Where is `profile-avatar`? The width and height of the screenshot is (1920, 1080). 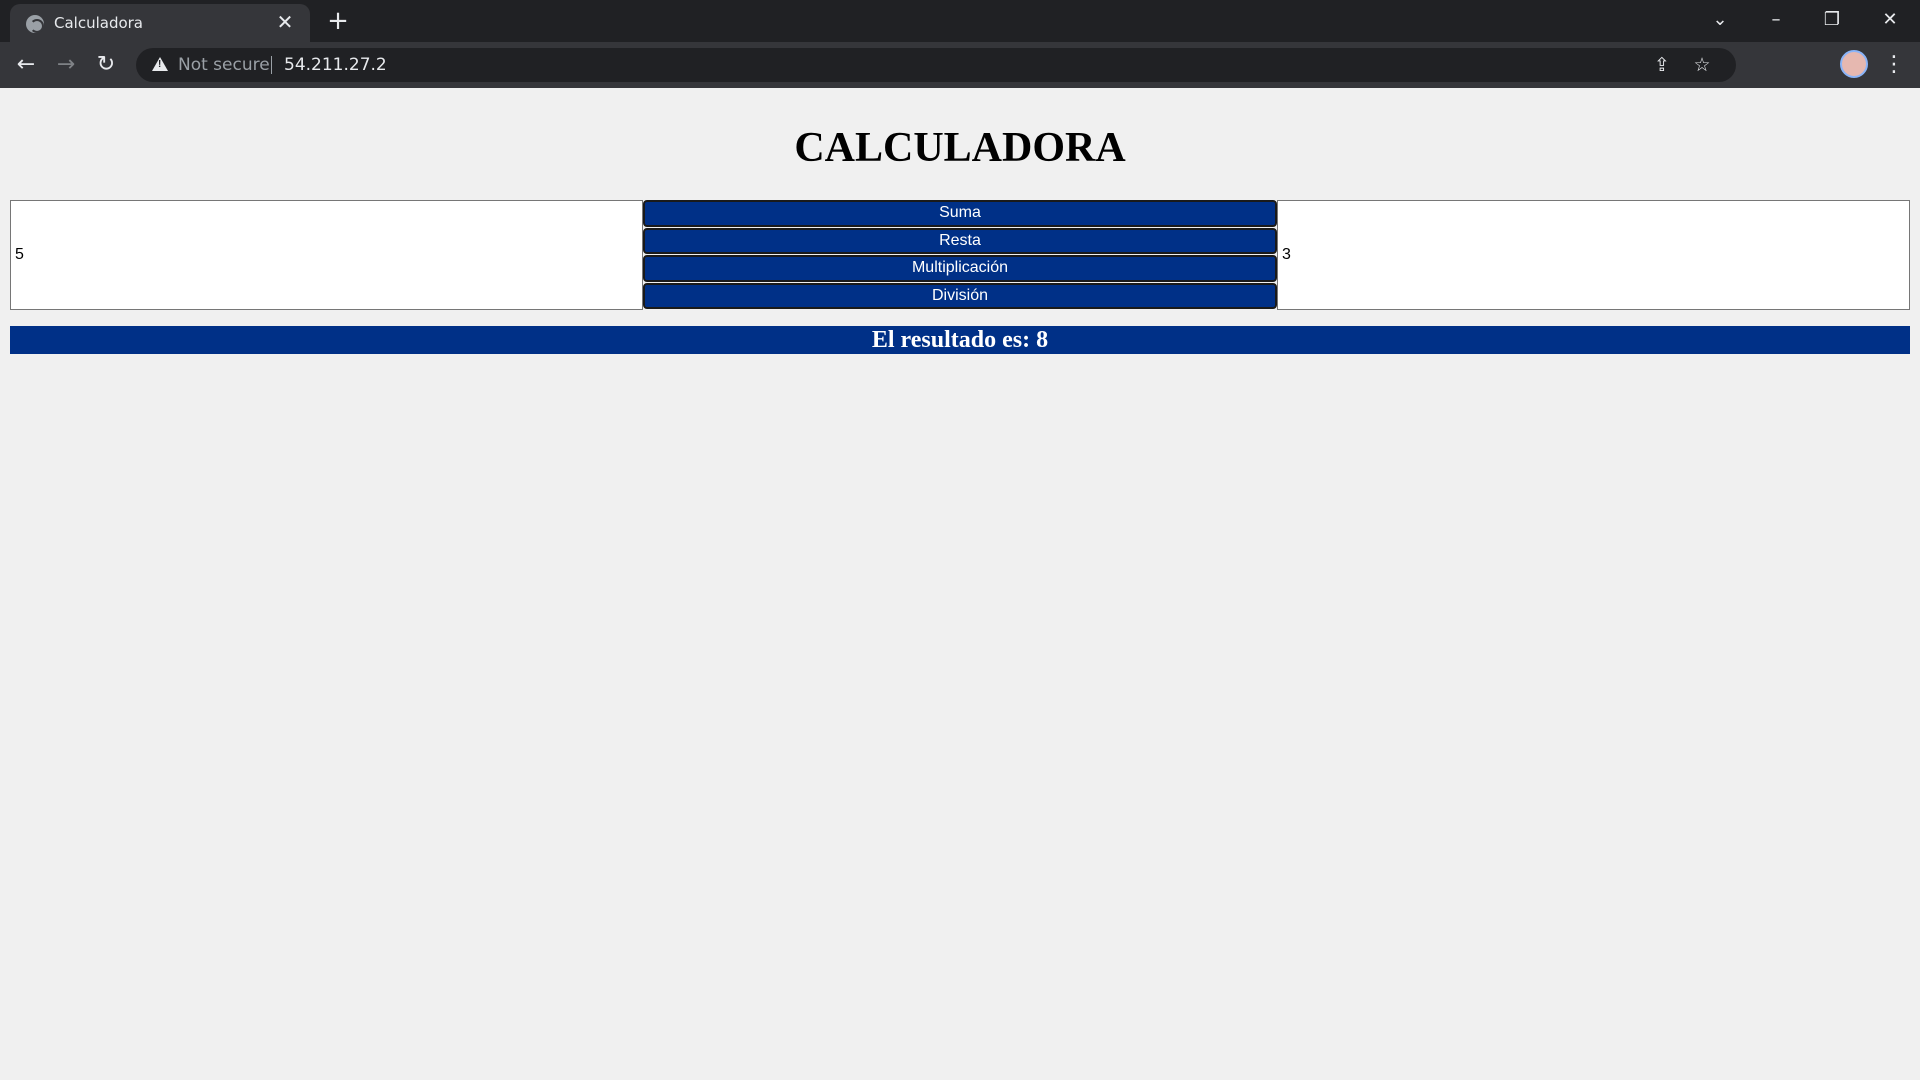
profile-avatar is located at coordinates (1854, 64).